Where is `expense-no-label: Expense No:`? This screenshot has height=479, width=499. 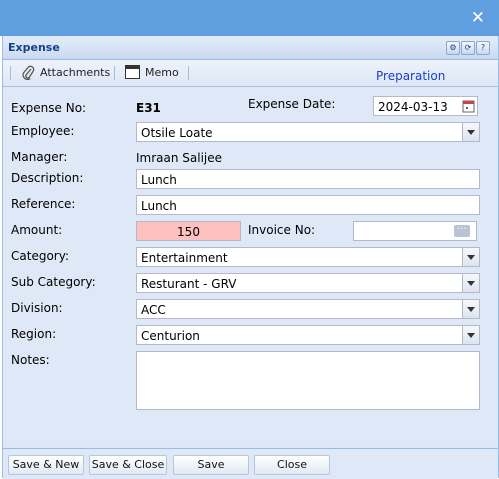
expense-no-label: Expense No: is located at coordinates (49, 108).